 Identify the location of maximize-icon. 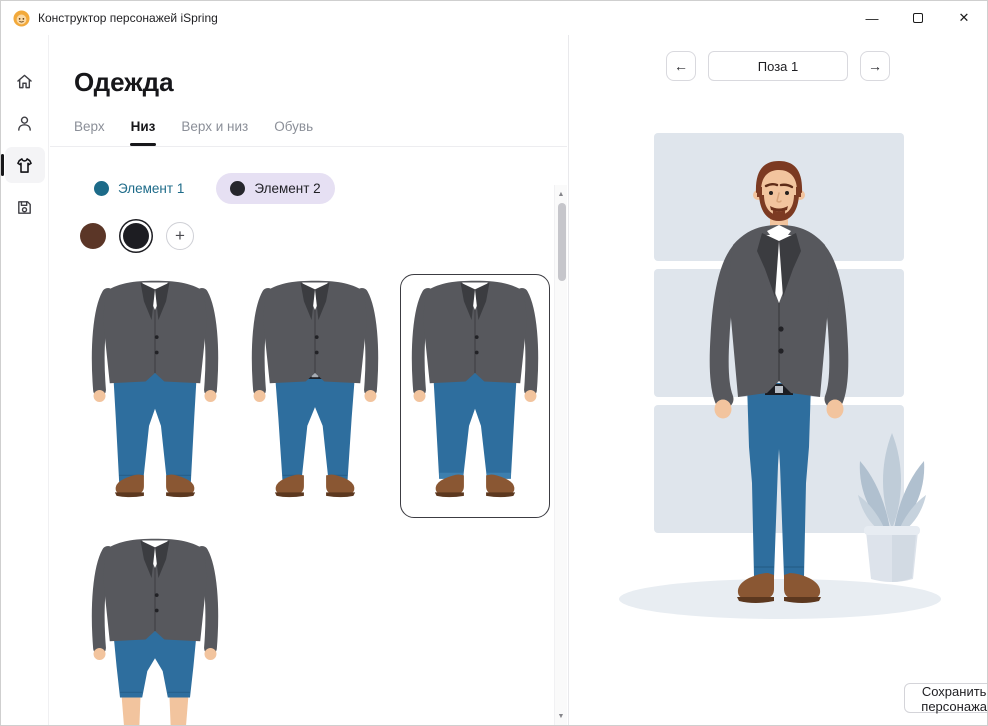
(918, 18).